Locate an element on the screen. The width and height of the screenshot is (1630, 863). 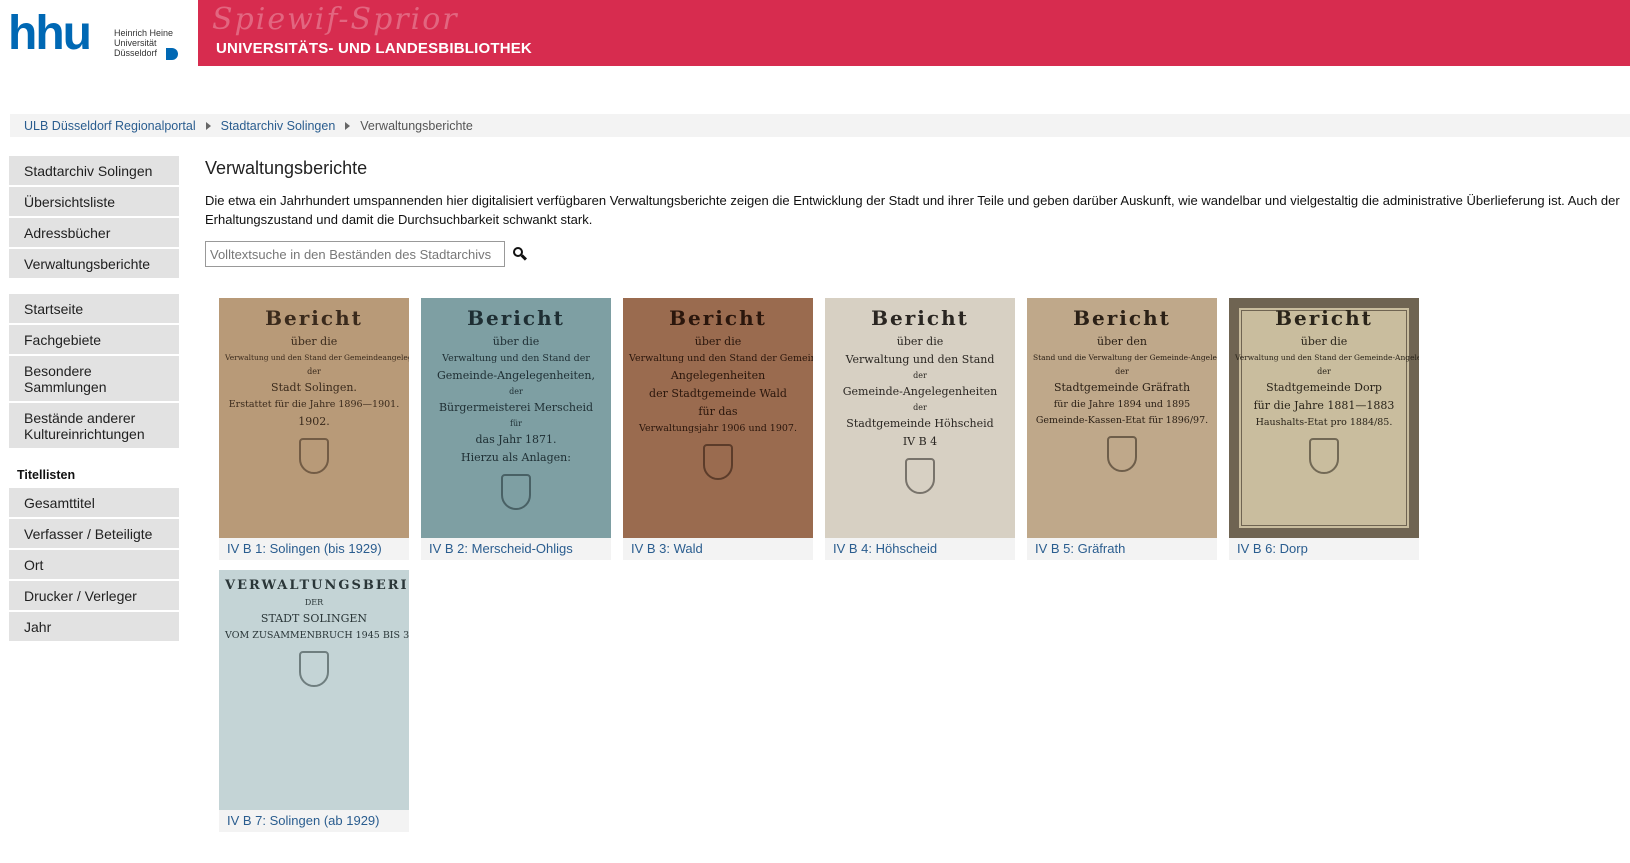
sidebar-item-besondere-sammlungen: Besondere Sammlungen is located at coordinates (94, 378).